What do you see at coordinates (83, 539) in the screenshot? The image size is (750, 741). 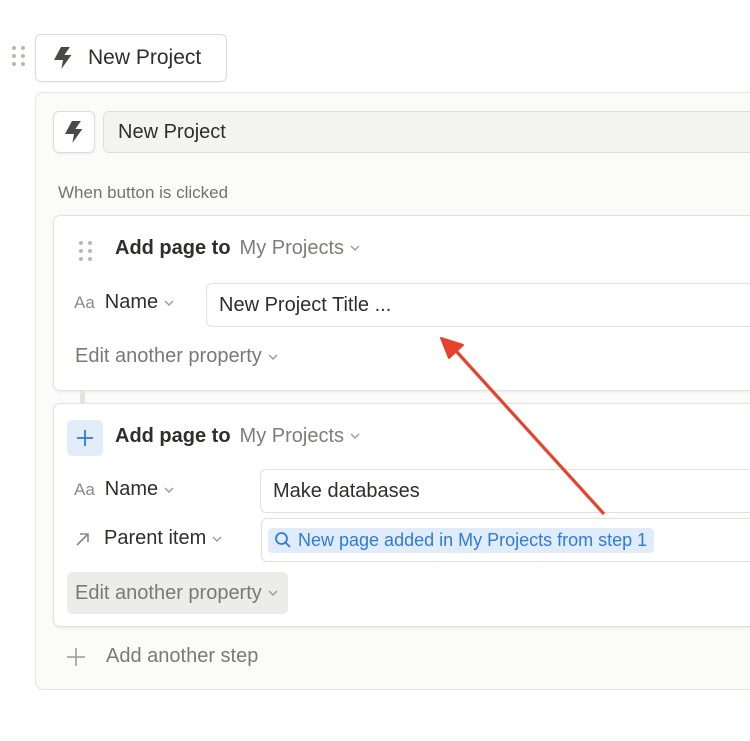 I see `arrow-up-right-icon` at bounding box center [83, 539].